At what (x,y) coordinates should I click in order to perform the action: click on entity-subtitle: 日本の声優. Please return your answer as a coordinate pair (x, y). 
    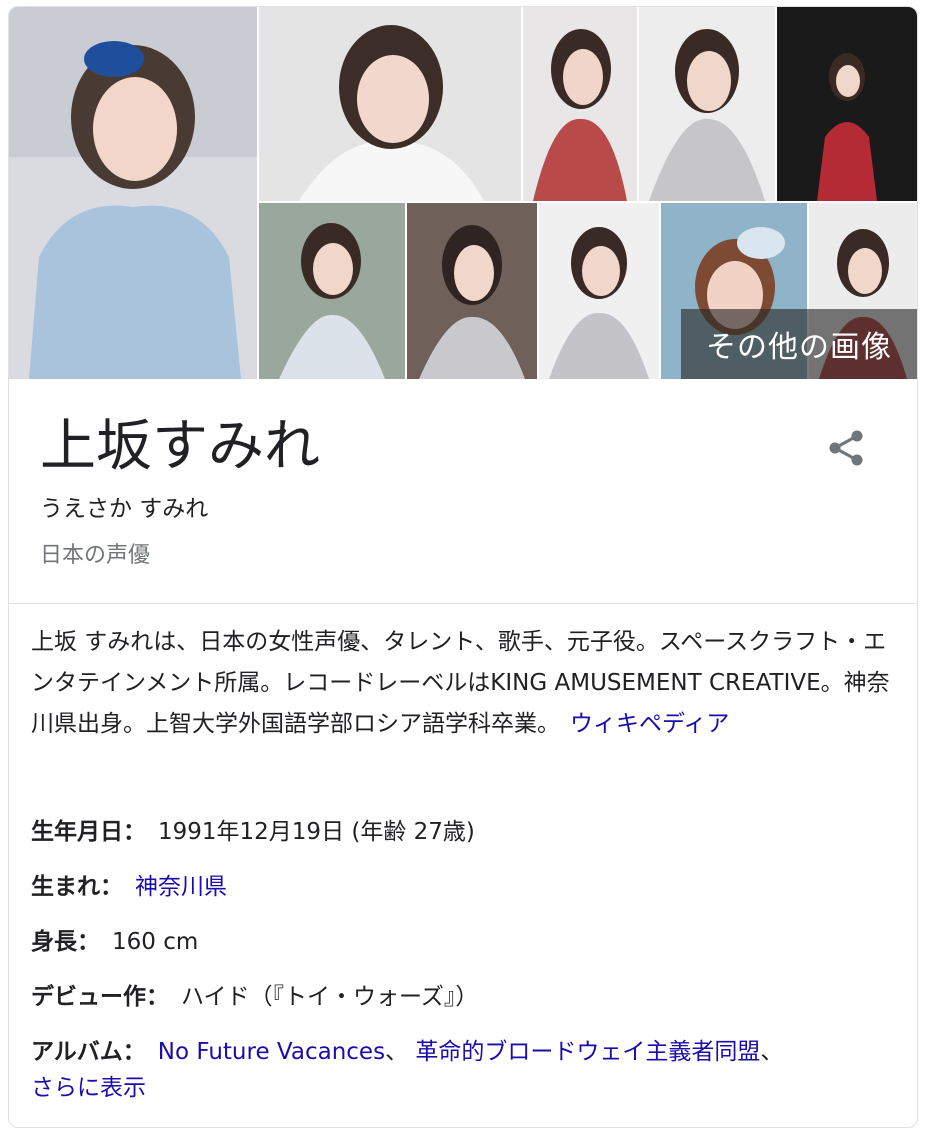
    Looking at the image, I should click on (95, 555).